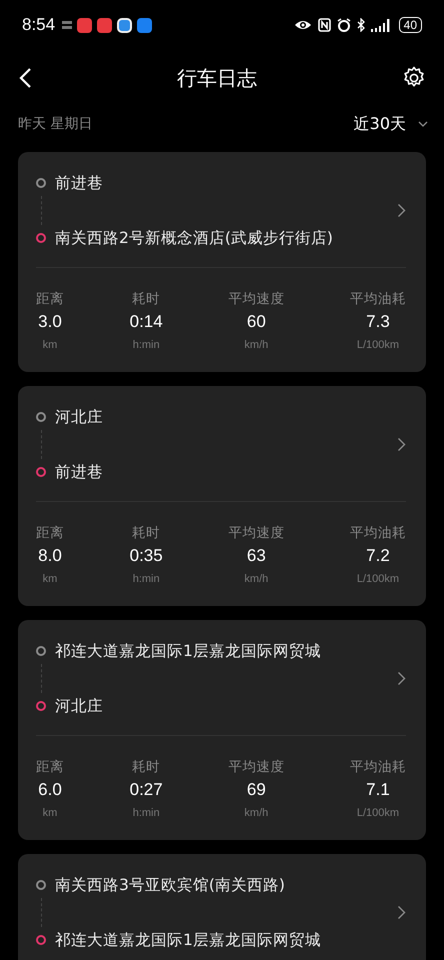  What do you see at coordinates (343, 25) in the screenshot?
I see `alarm-icon` at bounding box center [343, 25].